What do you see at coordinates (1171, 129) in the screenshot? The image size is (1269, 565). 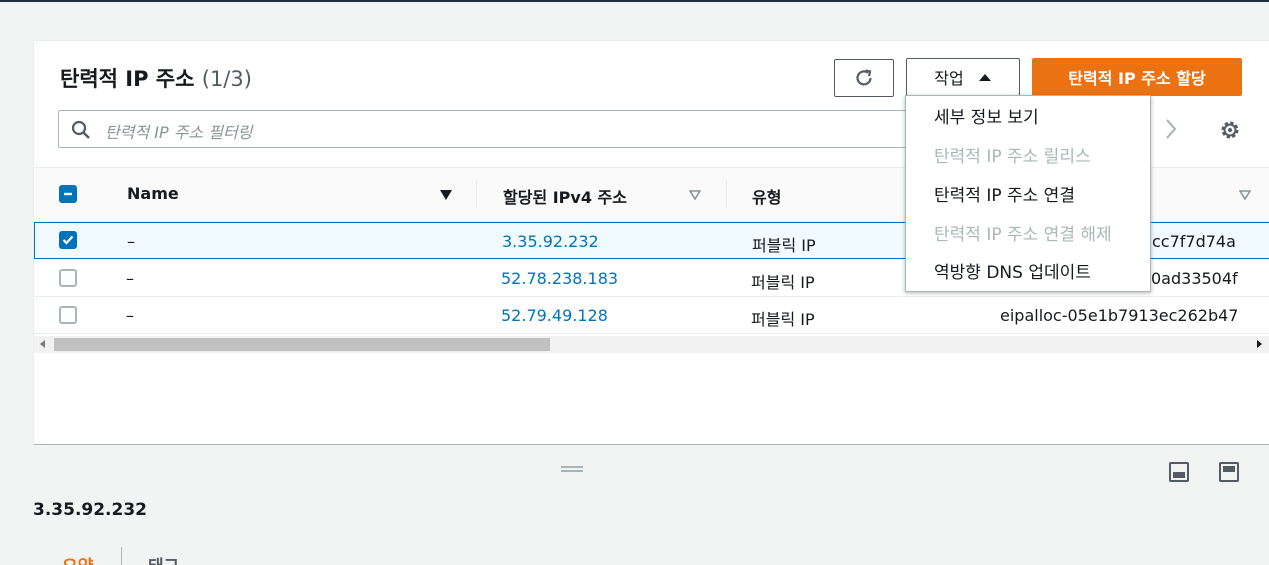 I see `chevron-right-icon` at bounding box center [1171, 129].